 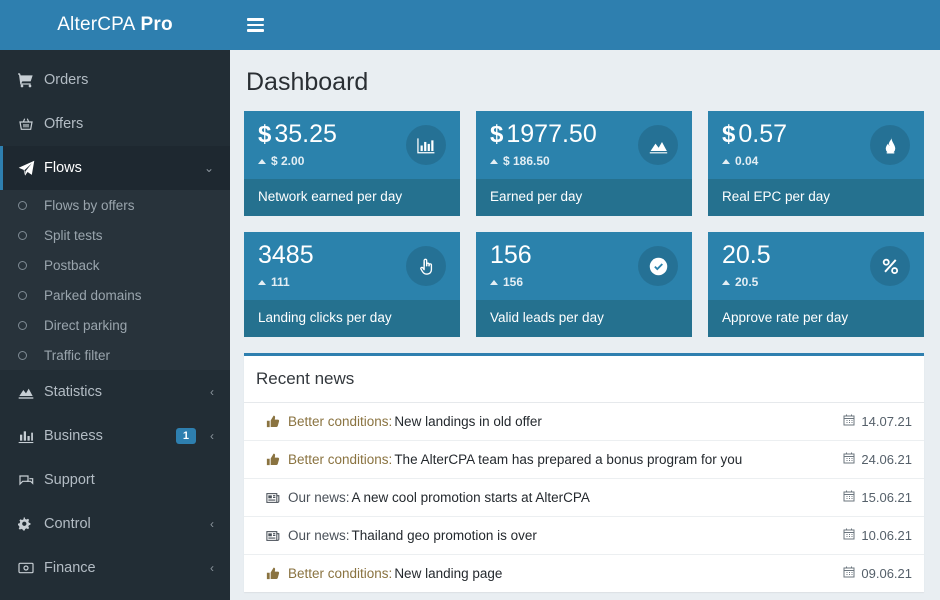 What do you see at coordinates (886, 497) in the screenshot?
I see `date-text: 15.06.21` at bounding box center [886, 497].